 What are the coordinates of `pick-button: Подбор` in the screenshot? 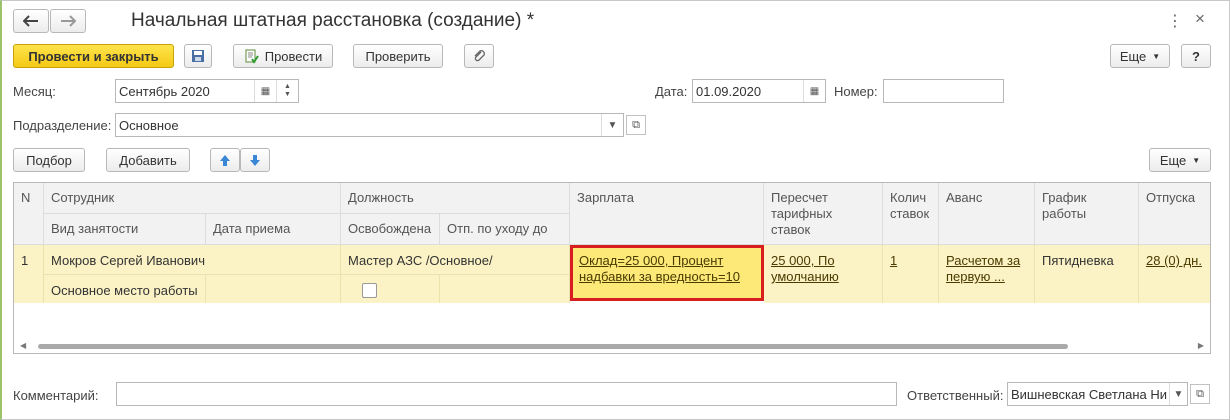 It's located at (49, 160).